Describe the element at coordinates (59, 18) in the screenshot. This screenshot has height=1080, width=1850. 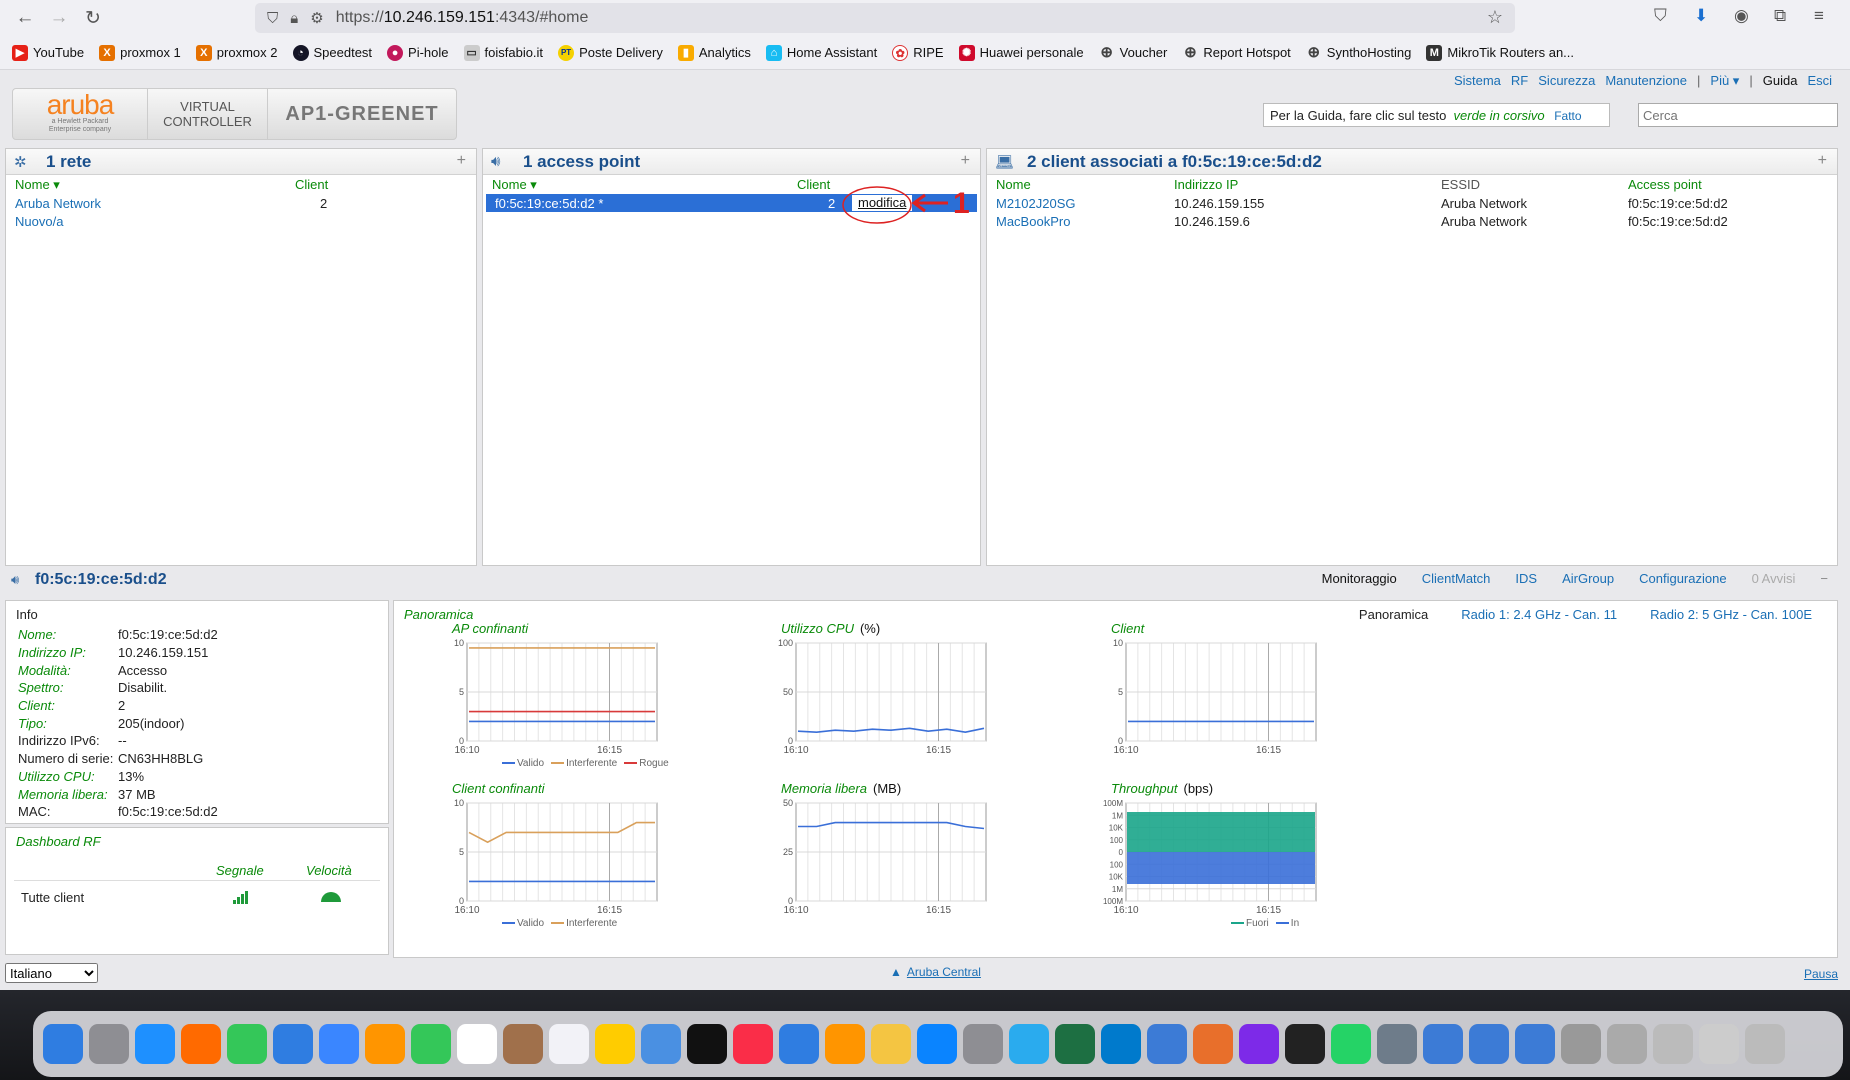
I see `forward-icon: →` at that location.